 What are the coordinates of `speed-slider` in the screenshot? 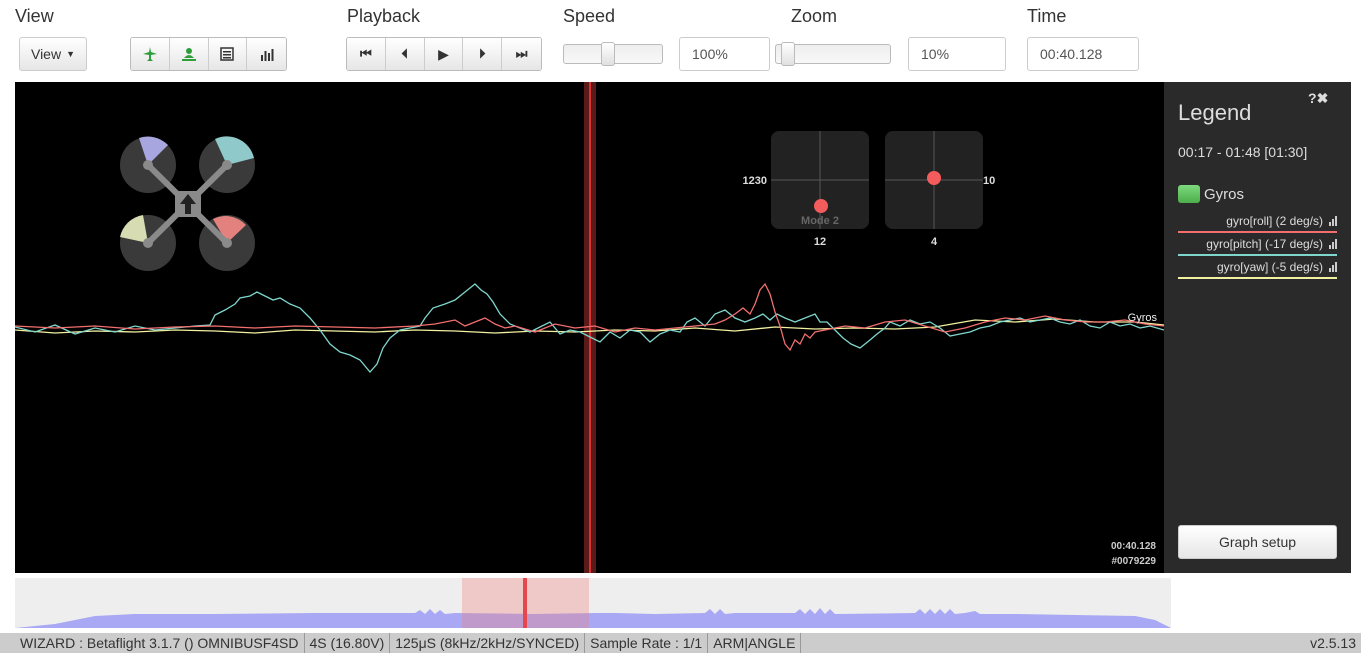 It's located at (613, 54).